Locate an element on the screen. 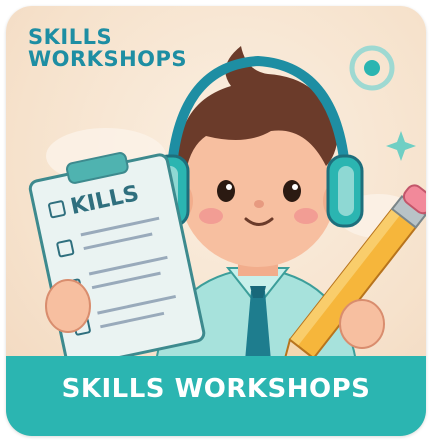 The width and height of the screenshot is (434, 443). banner-title: SKILLS WORKSHOPS is located at coordinates (216, 389).